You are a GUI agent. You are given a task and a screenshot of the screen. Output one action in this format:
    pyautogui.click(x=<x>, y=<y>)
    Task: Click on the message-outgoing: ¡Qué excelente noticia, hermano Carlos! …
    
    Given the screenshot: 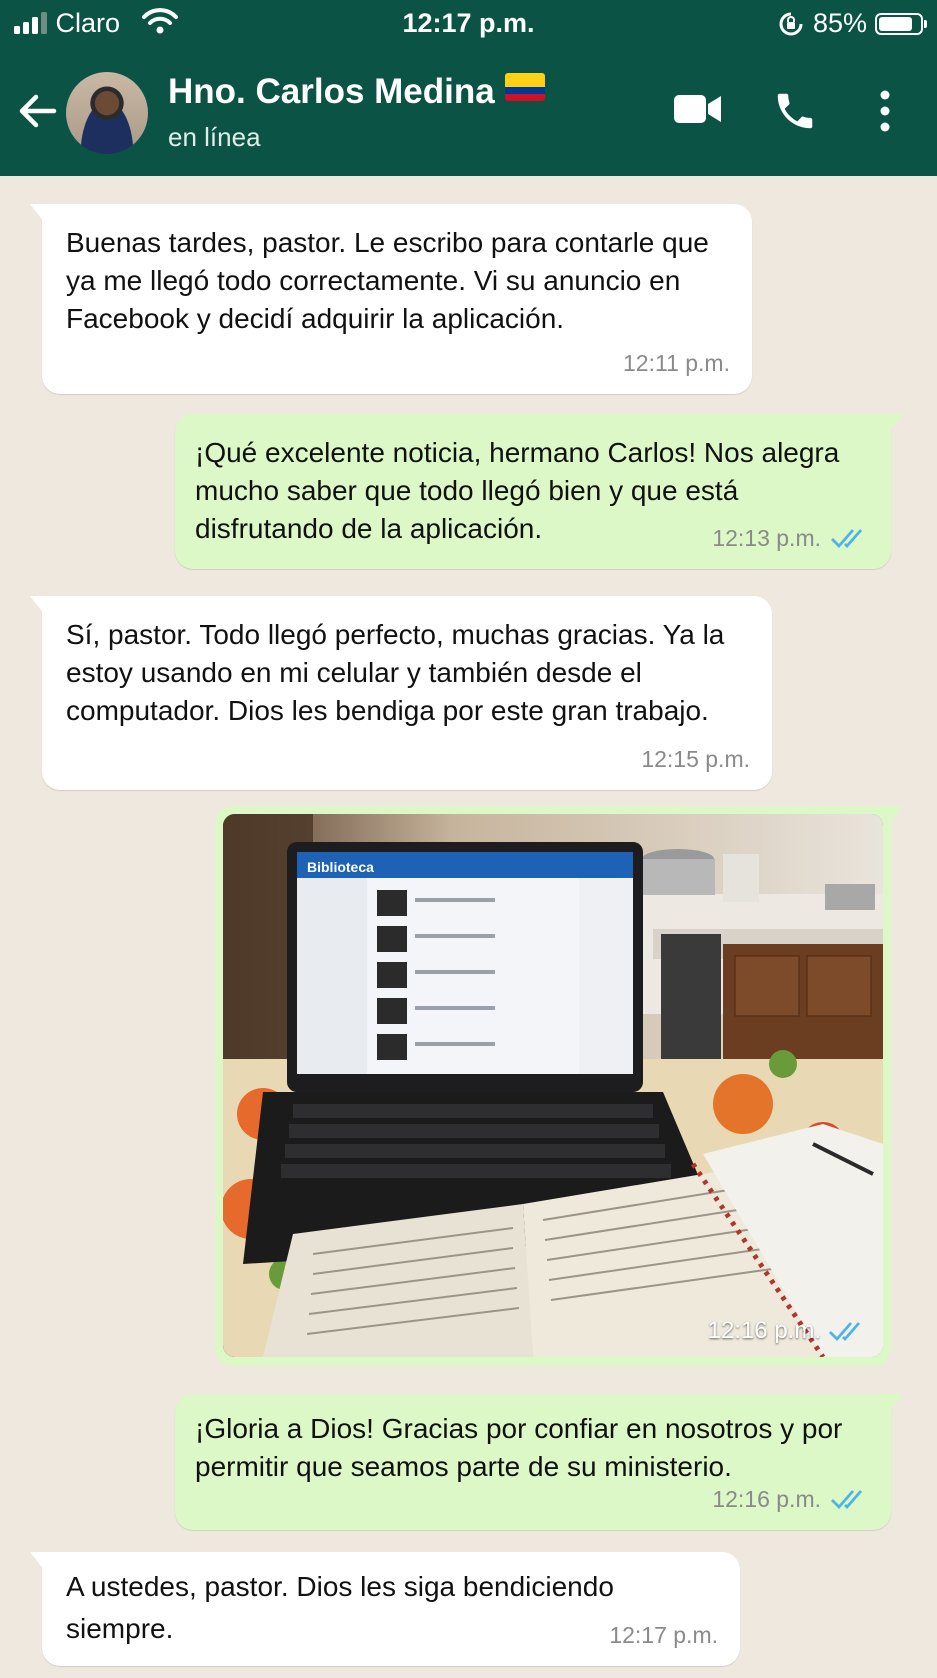 What is the action you would take?
    pyautogui.click(x=539, y=491)
    